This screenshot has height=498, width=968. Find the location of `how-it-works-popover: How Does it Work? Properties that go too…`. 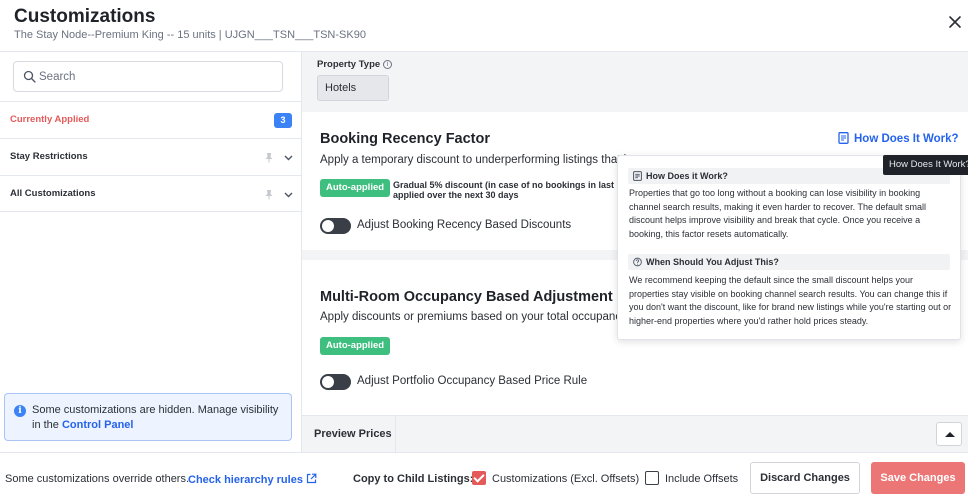

how-it-works-popover: How Does it Work? Properties that go too… is located at coordinates (789, 247).